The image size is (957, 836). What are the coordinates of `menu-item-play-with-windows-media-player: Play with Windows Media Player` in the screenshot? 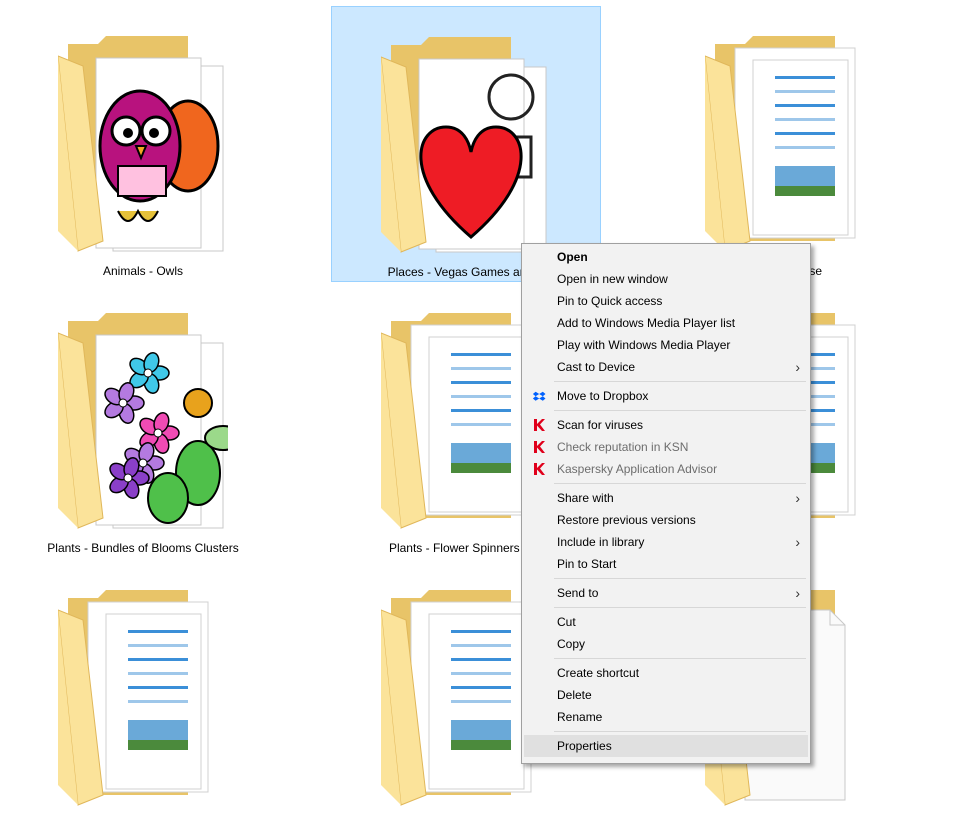 It's located at (666, 345).